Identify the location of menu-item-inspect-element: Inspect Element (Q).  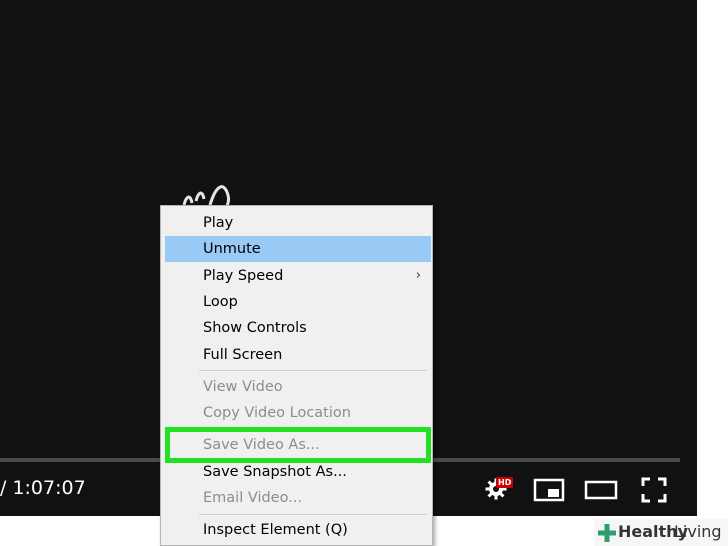
(298, 530).